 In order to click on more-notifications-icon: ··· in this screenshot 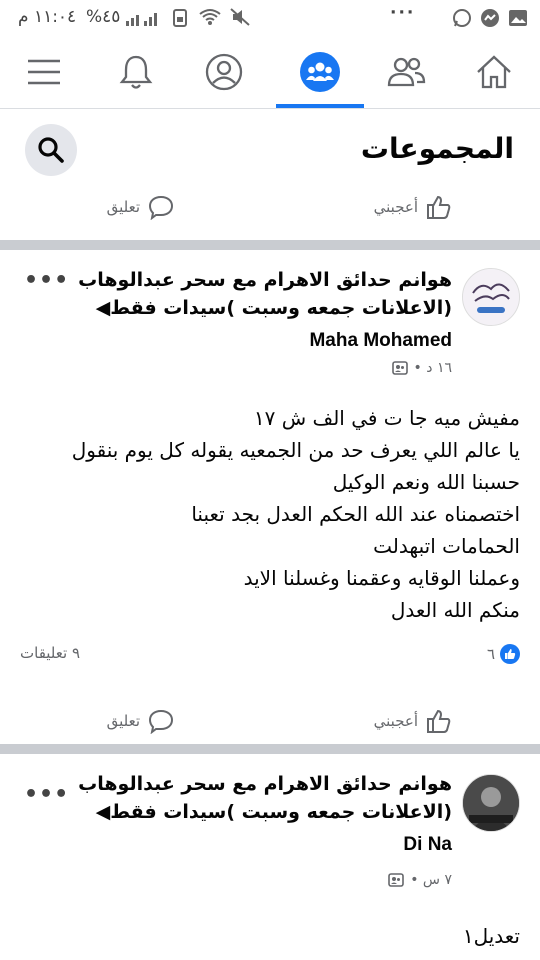, I will do `click(403, 13)`.